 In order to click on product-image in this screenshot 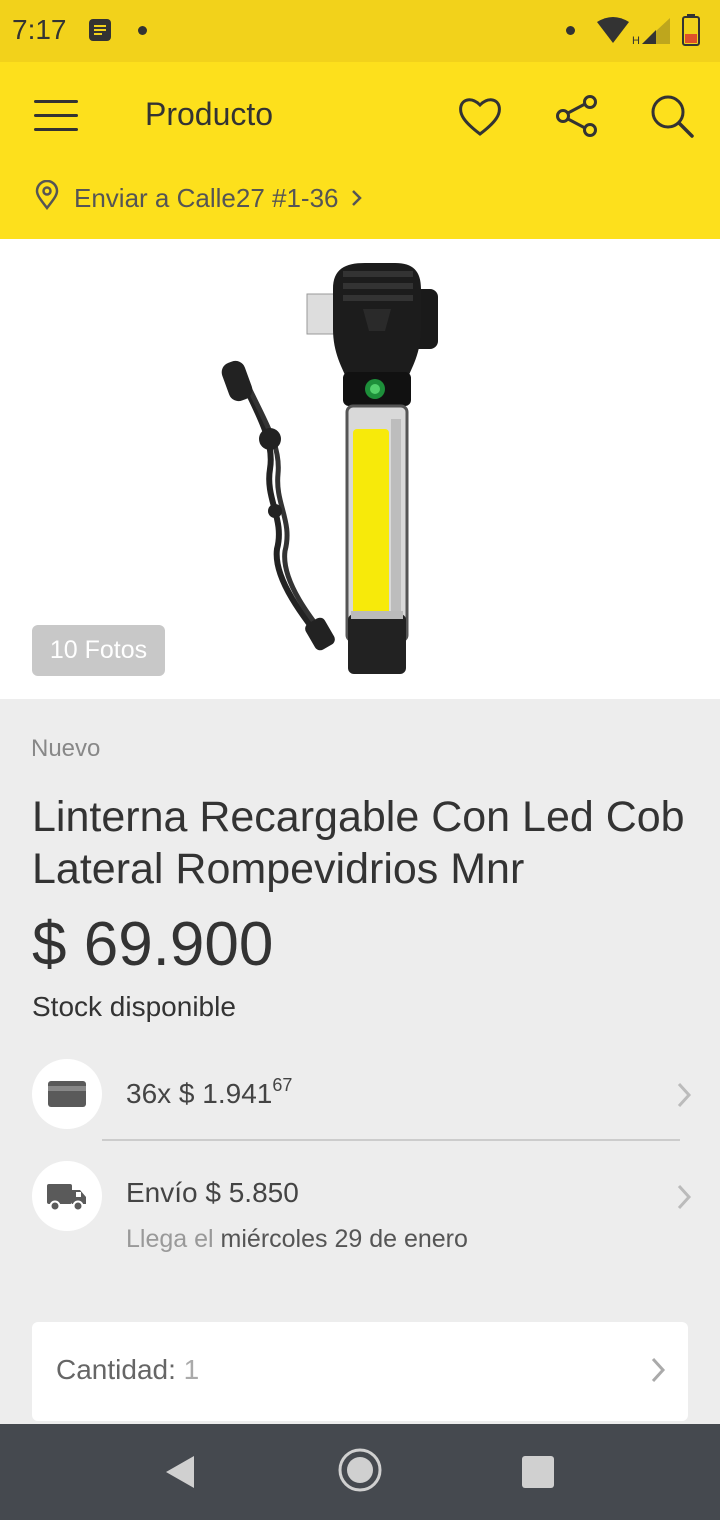, I will do `click(329, 468)`.